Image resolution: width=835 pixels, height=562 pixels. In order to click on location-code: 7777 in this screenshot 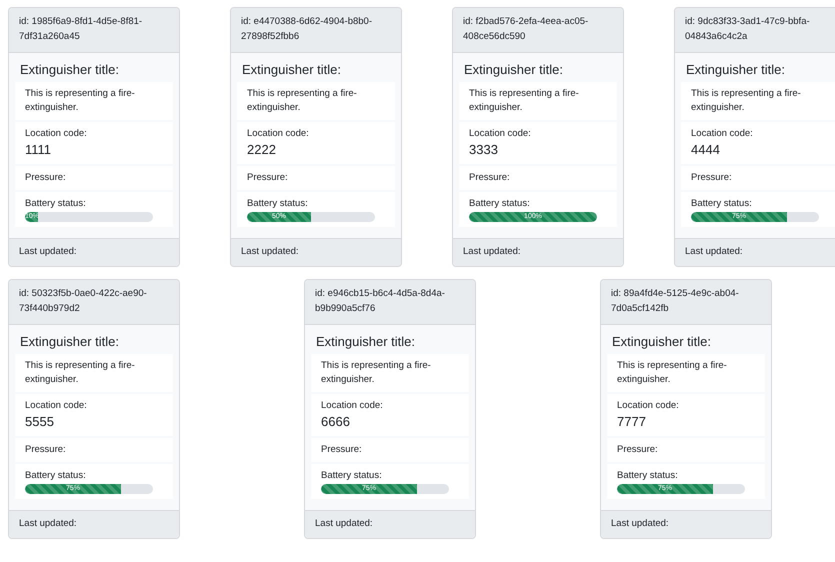, I will do `click(632, 422)`.